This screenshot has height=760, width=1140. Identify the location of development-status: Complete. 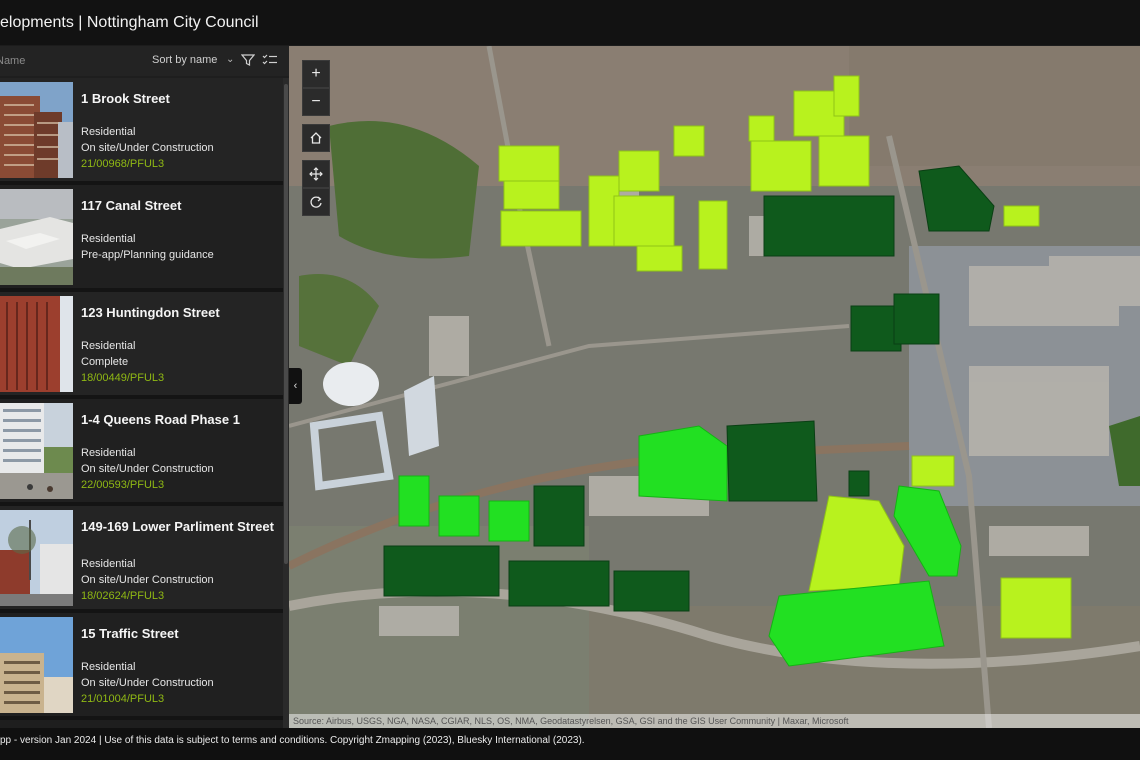
(105, 362).